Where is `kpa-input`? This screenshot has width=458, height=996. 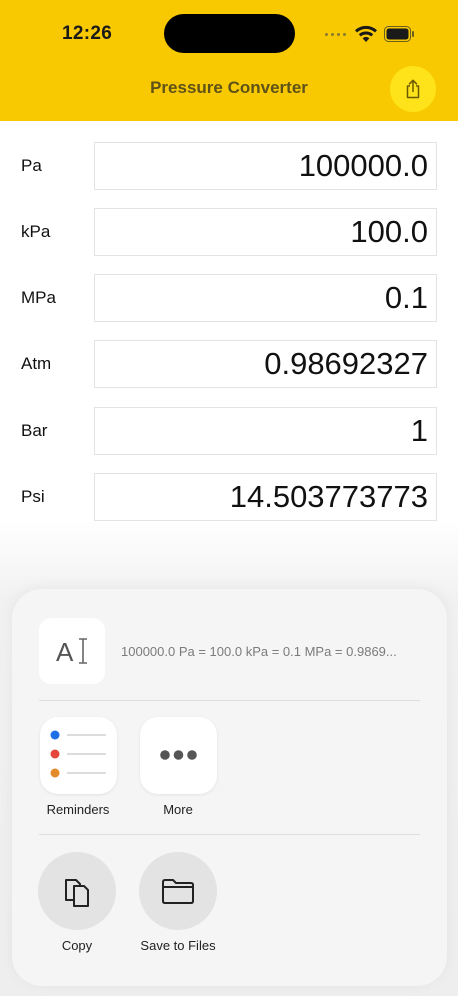 kpa-input is located at coordinates (265, 232).